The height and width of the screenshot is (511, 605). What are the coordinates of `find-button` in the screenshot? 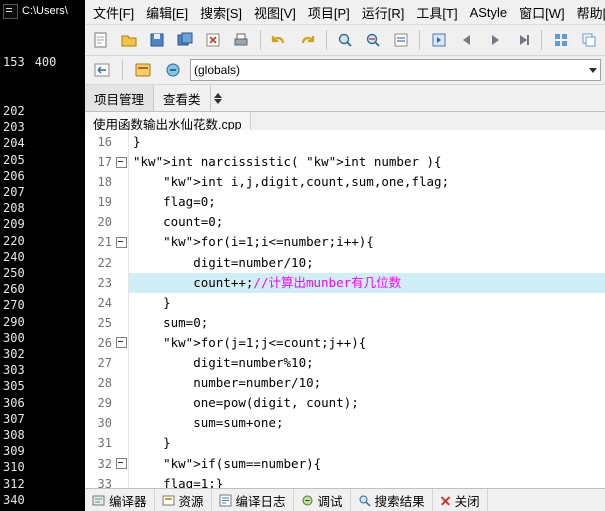 It's located at (345, 40).